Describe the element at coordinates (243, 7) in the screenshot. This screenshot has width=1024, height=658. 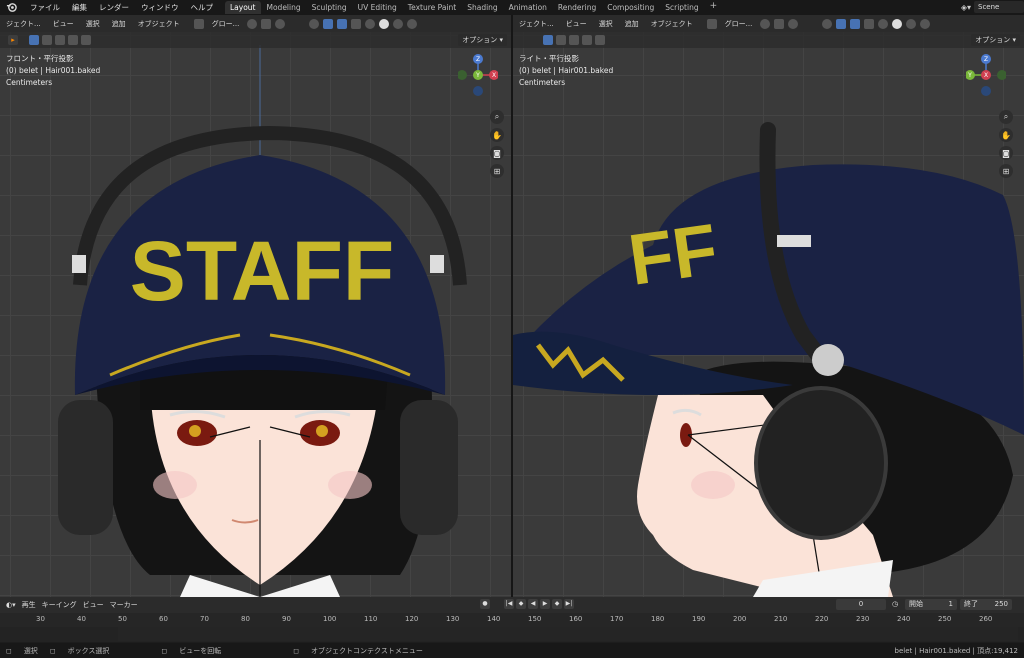
I see `tab-layout: Layout` at that location.